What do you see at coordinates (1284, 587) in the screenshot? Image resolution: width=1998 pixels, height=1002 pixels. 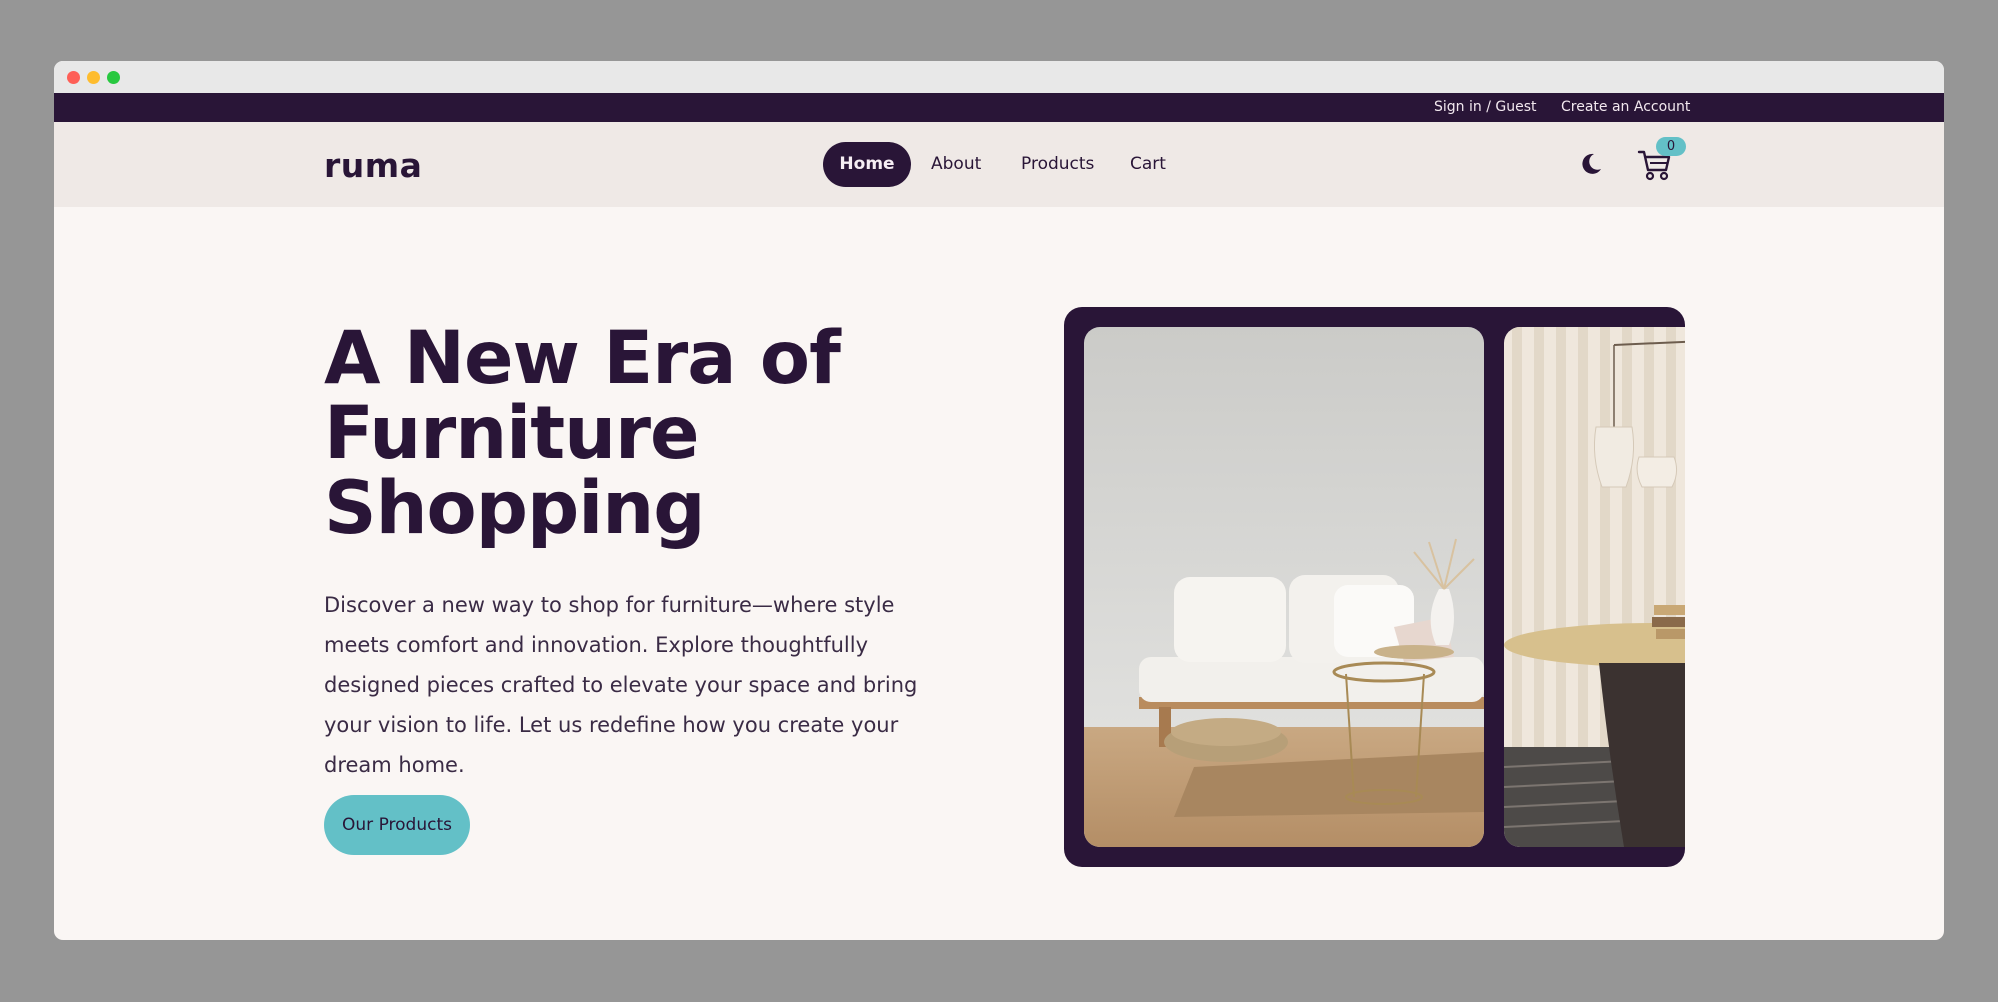 I see `carousel-image-living-room` at bounding box center [1284, 587].